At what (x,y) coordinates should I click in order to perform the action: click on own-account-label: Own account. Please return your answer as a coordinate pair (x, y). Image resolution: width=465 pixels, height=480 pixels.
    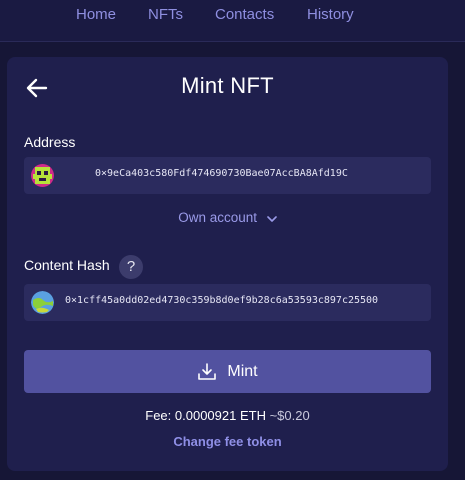
    Looking at the image, I should click on (218, 217).